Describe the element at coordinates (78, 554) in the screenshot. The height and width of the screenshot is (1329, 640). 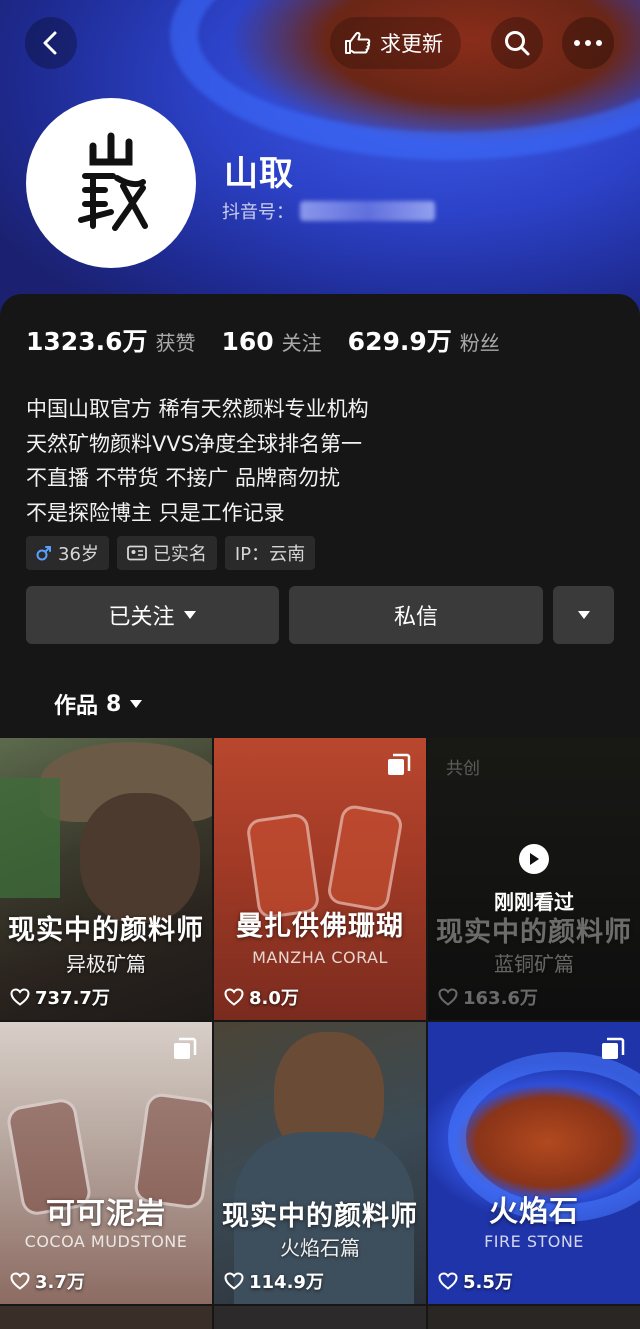
I see `age-text: 36岁` at that location.